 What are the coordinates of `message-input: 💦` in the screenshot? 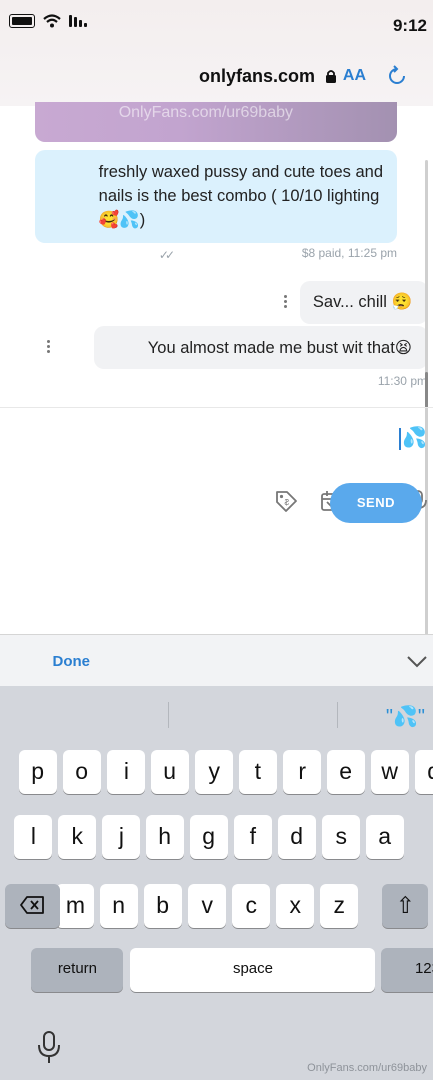 It's located at (413, 437).